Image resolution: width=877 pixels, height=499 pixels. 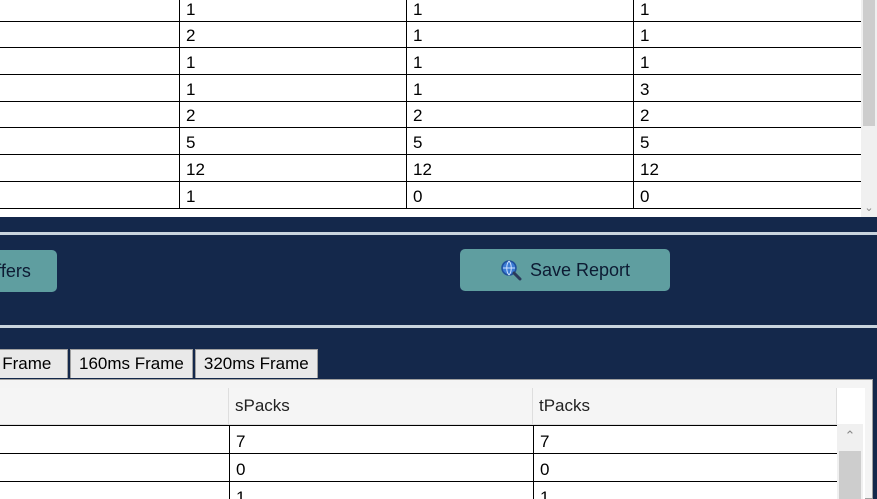 I want to click on bottom-grid-scrollbar: ⌃, so click(x=850, y=461).